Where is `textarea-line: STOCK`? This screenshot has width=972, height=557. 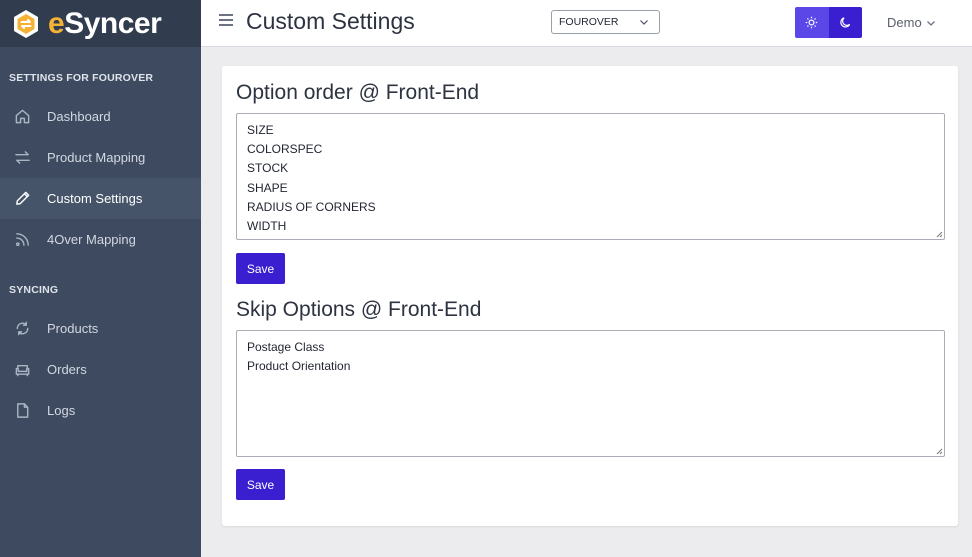 textarea-line: STOCK is located at coordinates (268, 168).